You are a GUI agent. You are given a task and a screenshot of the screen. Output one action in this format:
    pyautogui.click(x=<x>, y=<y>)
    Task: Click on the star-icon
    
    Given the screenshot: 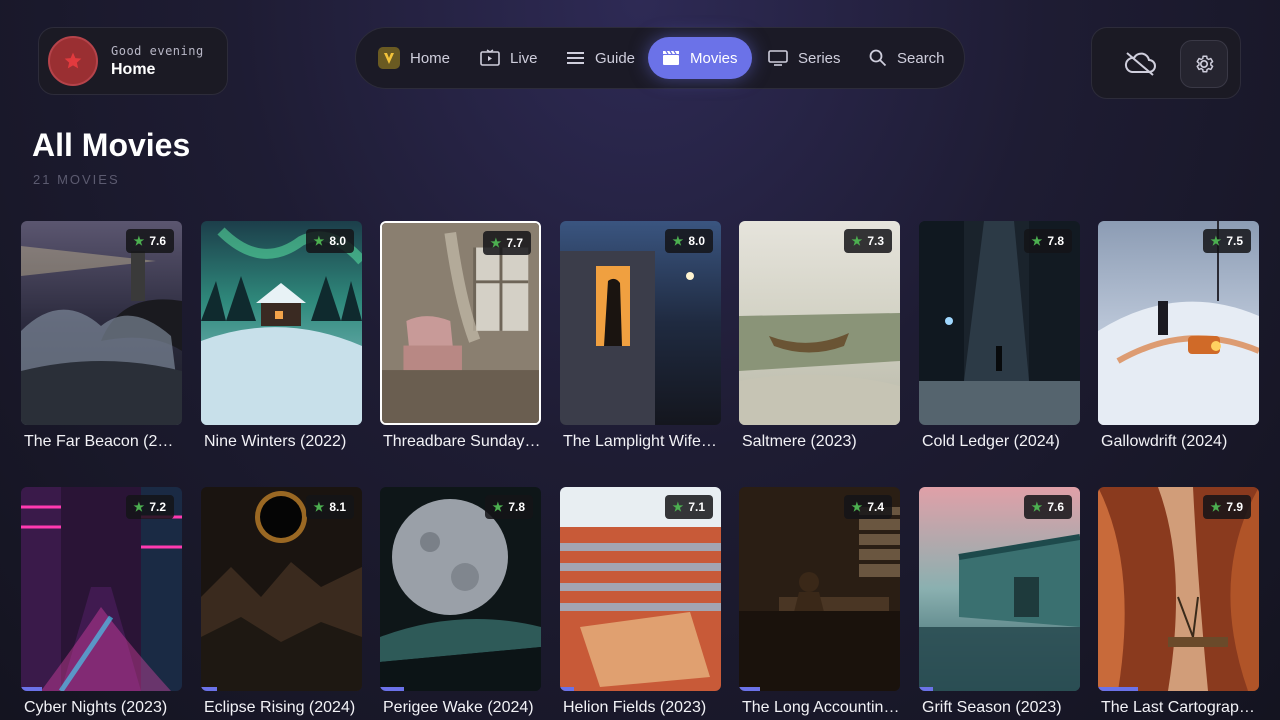 What is the action you would take?
    pyautogui.click(x=73, y=60)
    